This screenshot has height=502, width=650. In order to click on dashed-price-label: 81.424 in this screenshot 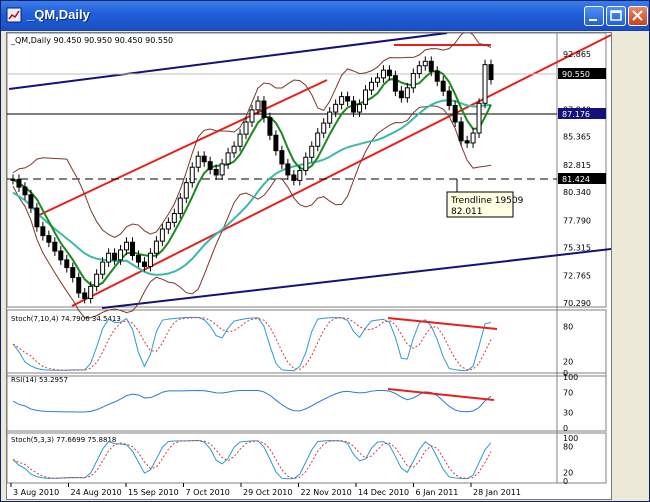, I will do `click(576, 179)`.